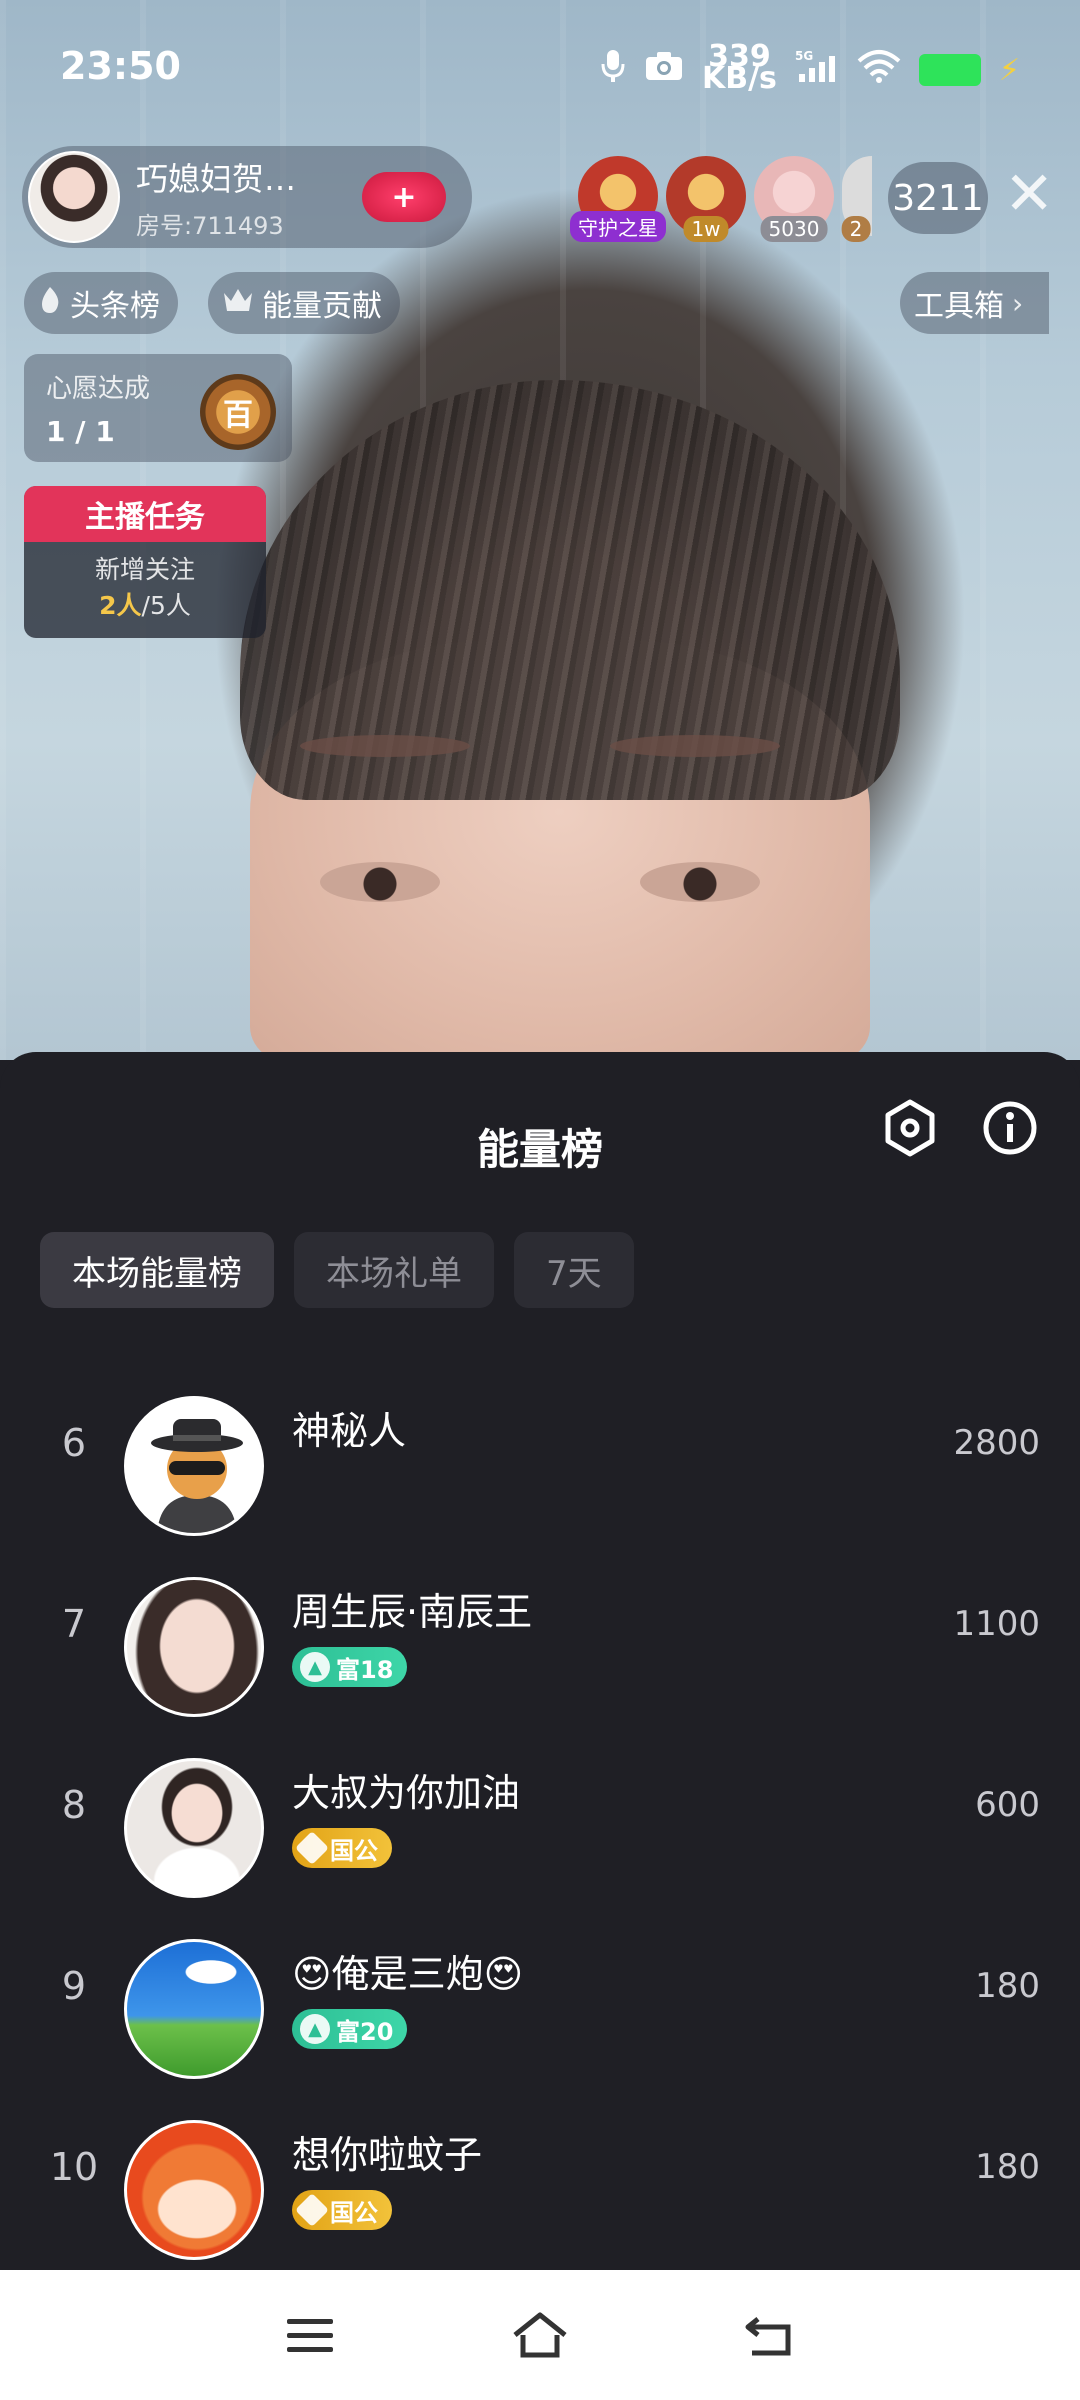  What do you see at coordinates (910, 1128) in the screenshot?
I see `settings-hexagon-icon` at bounding box center [910, 1128].